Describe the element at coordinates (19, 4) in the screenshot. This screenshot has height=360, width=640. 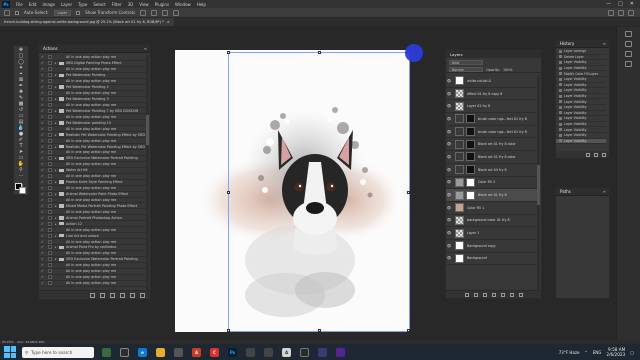
I see `menu-file: File` at that location.